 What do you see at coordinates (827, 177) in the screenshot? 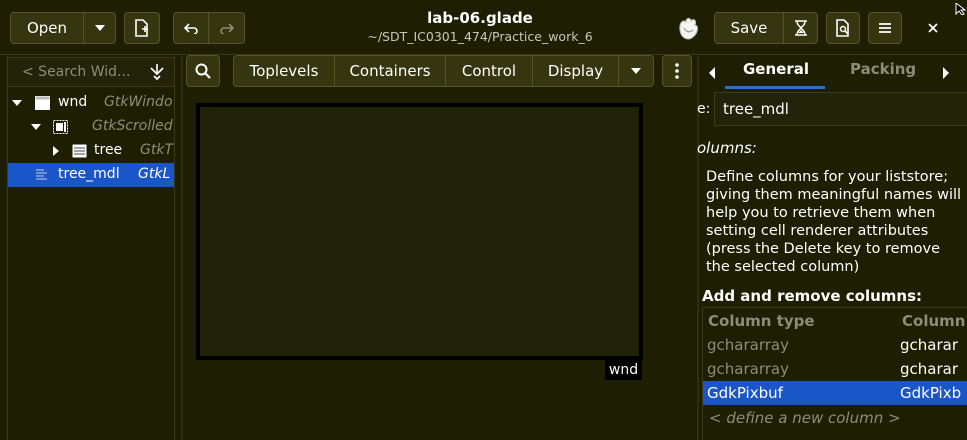
I see `description-line: Define columns for your liststore;` at bounding box center [827, 177].